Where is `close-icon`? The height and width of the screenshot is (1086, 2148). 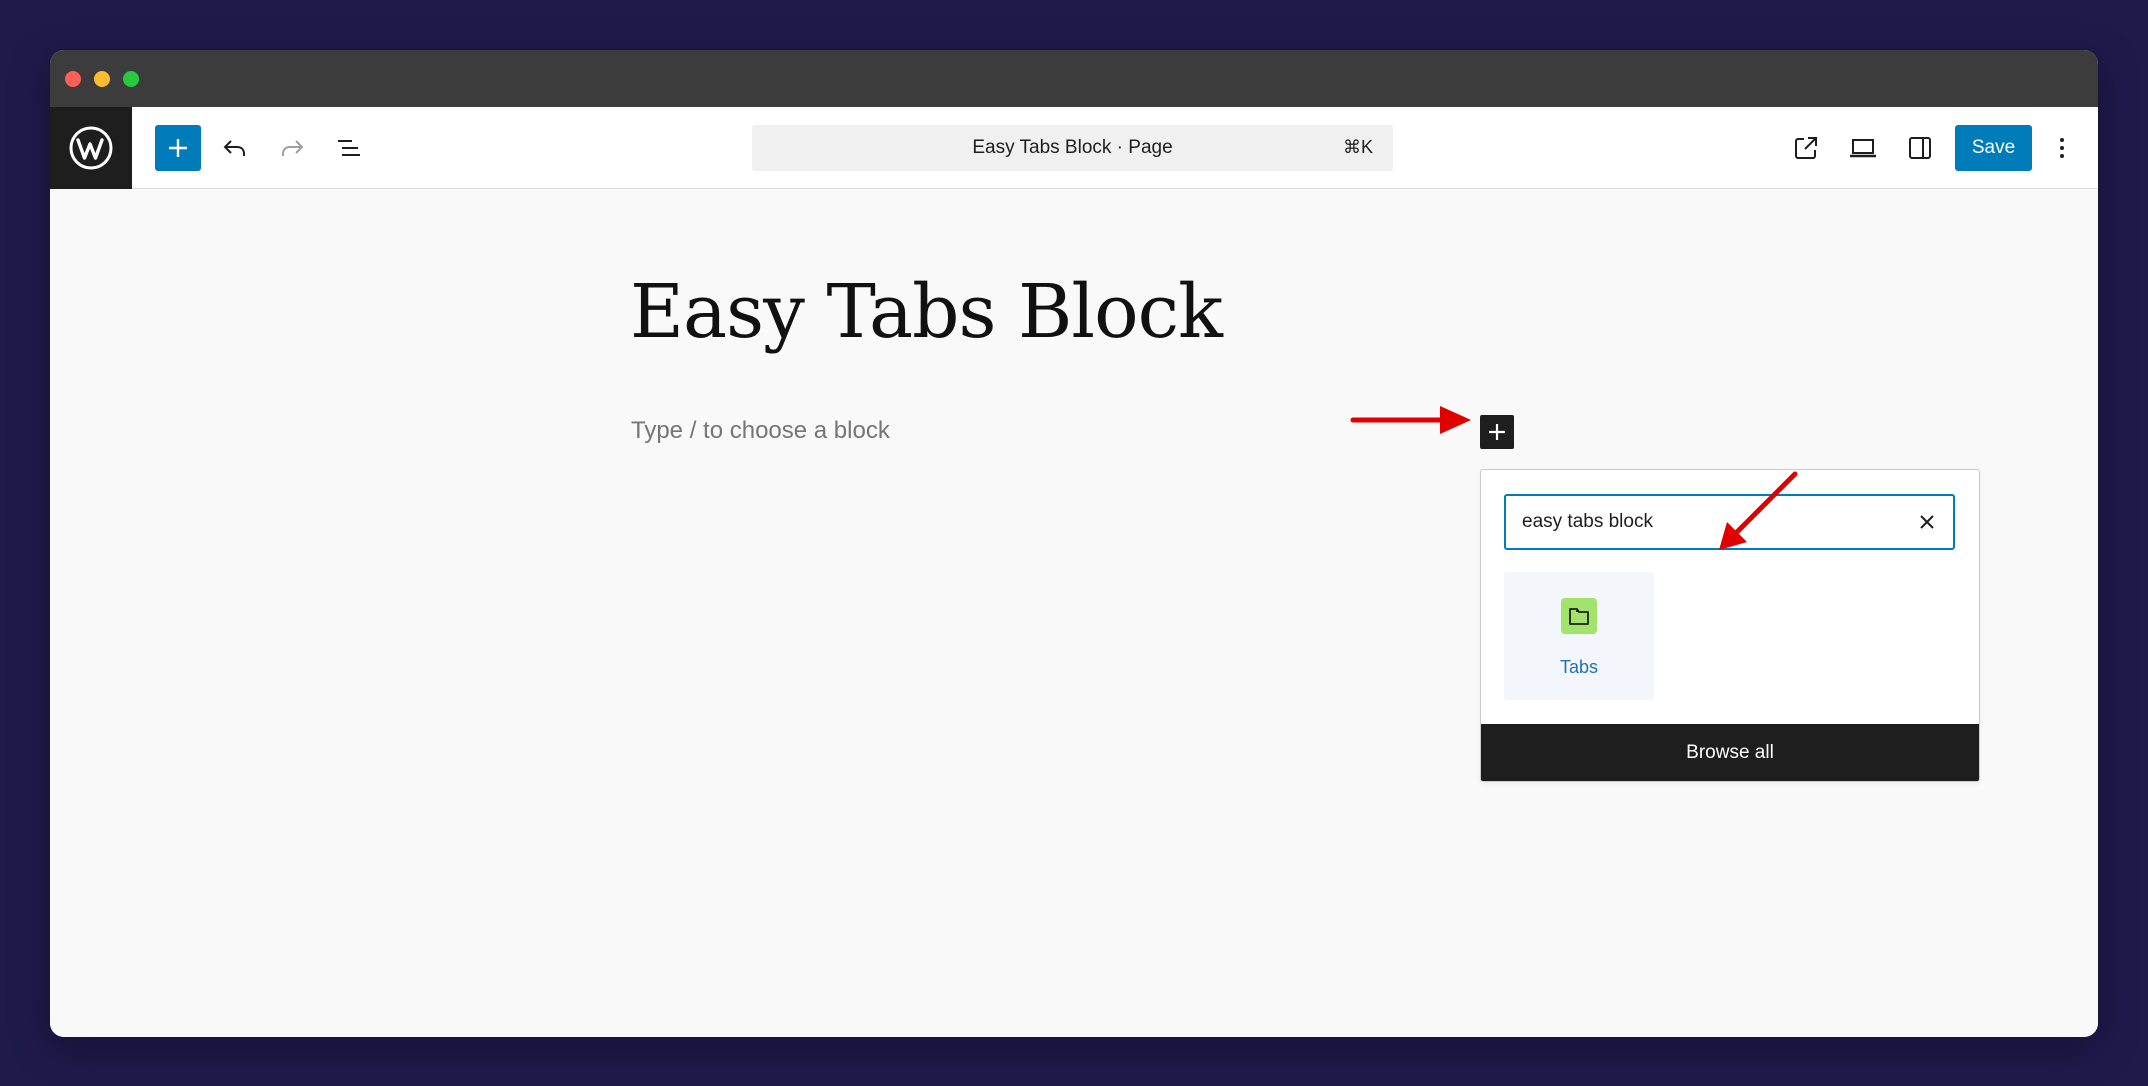 close-icon is located at coordinates (1927, 522).